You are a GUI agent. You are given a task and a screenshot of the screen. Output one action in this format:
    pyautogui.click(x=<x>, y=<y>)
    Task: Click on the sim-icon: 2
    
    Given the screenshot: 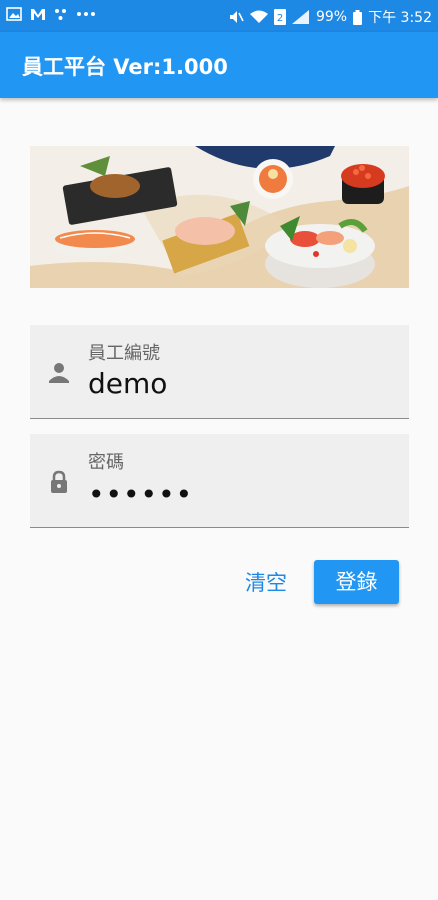 What is the action you would take?
    pyautogui.click(x=279, y=17)
    